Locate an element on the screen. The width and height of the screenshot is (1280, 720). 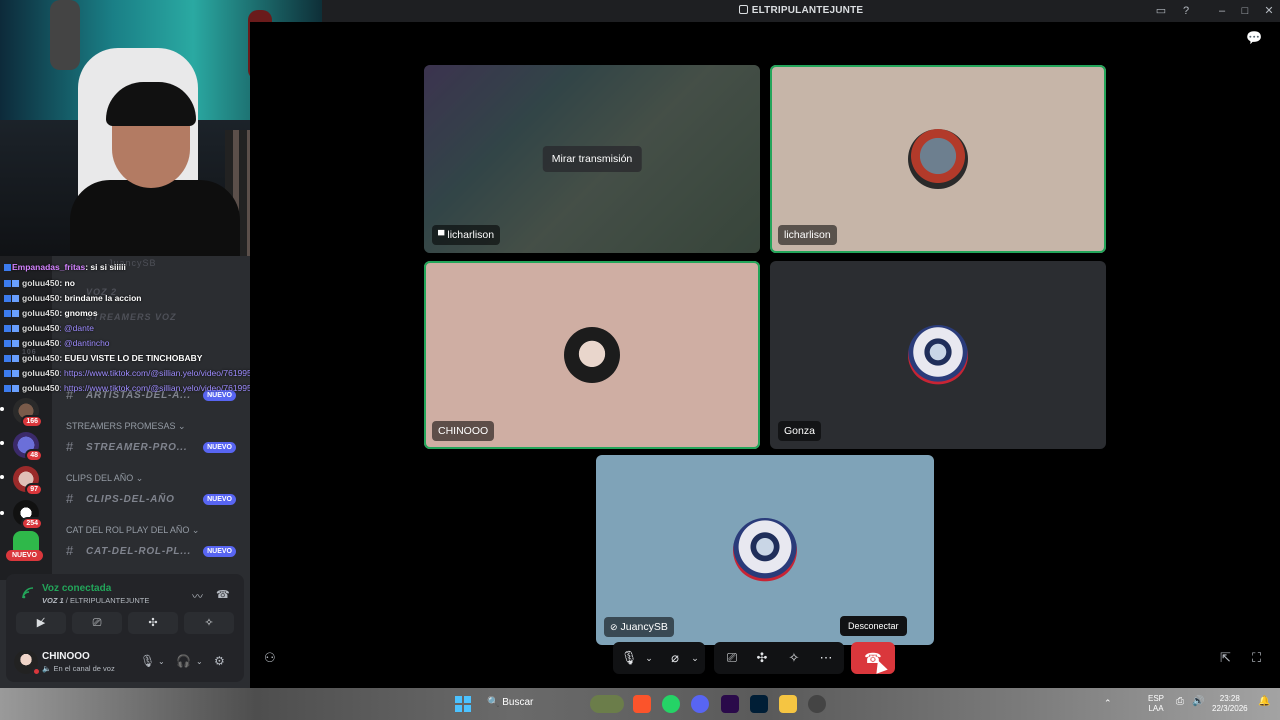
clock: 23:28 22/3/2026 is located at coordinates (1230, 704).